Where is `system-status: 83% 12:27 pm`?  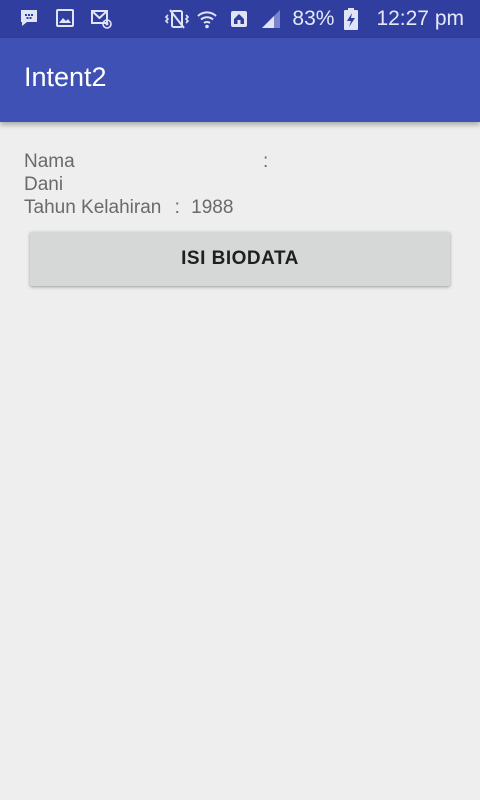
system-status: 83% 12:27 pm is located at coordinates (314, 19).